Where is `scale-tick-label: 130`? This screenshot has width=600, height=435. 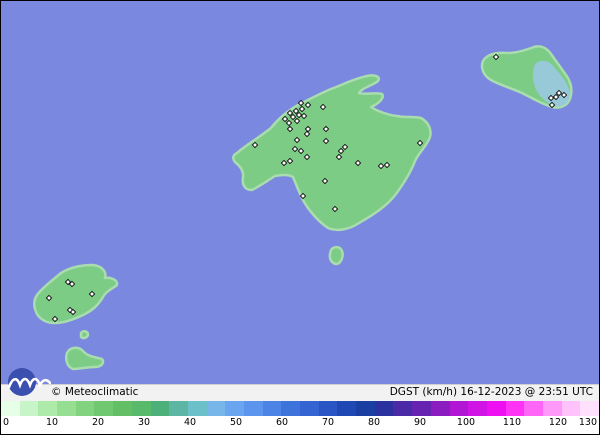 scale-tick-label: 130 is located at coordinates (587, 422).